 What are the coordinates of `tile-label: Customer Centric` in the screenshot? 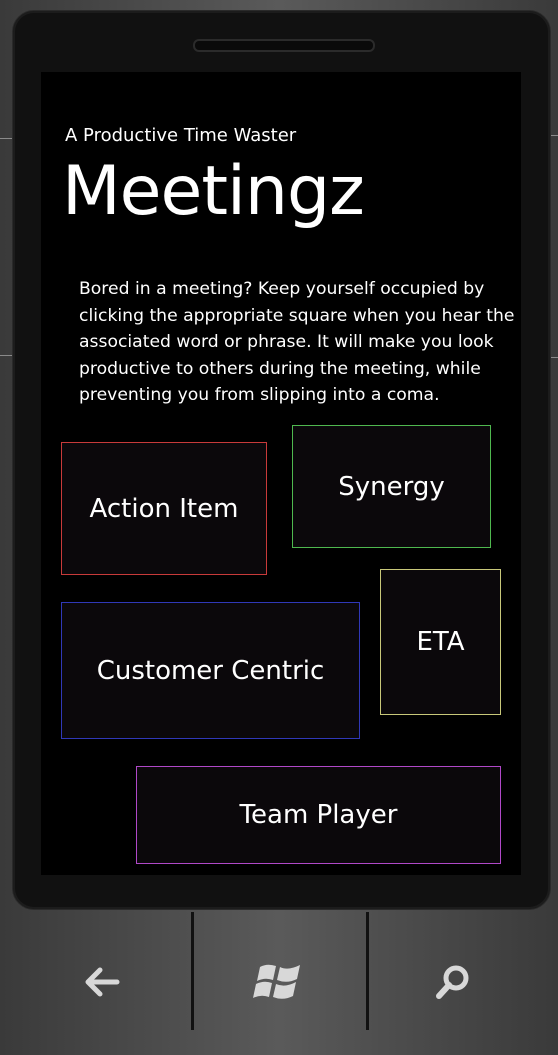 It's located at (210, 670).